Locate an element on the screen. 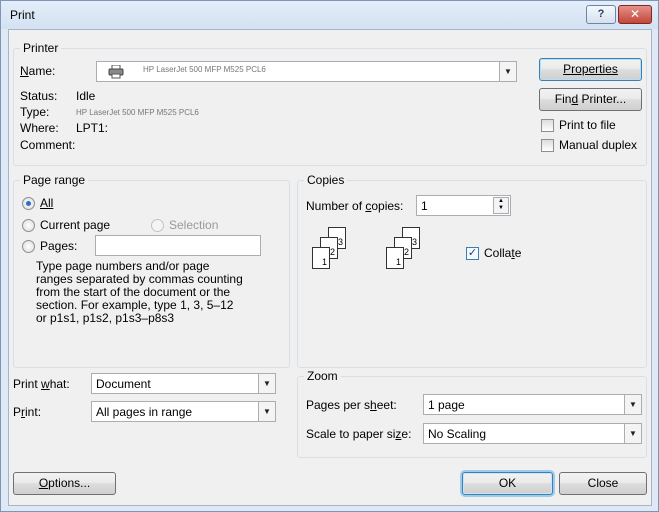 The height and width of the screenshot is (512, 659). copies-value: 1 is located at coordinates (424, 206).